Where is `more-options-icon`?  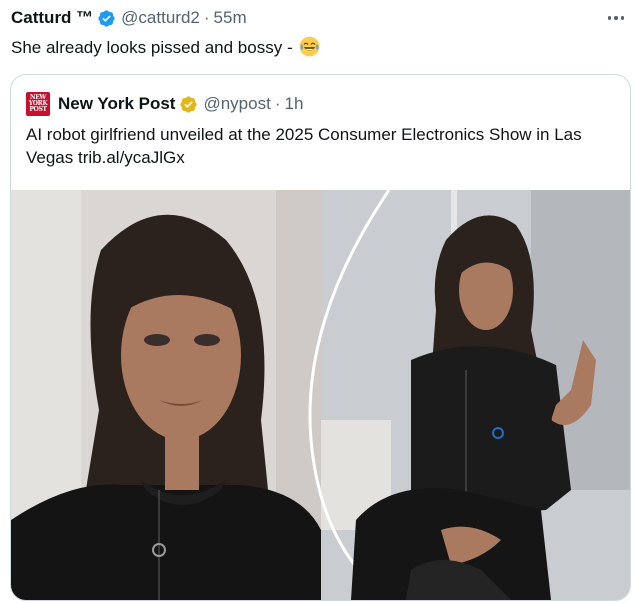 more-options-icon is located at coordinates (616, 18).